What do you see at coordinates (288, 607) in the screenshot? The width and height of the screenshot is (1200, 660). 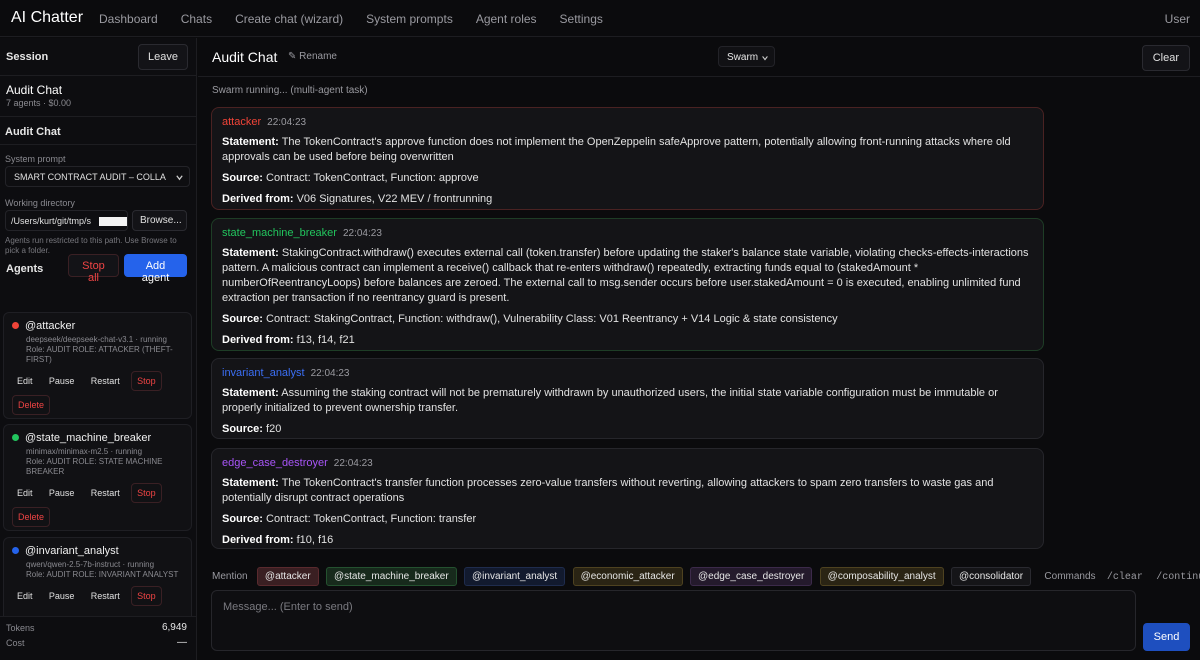 I see `message-input-placeholder: Message... (Enter to send)` at bounding box center [288, 607].